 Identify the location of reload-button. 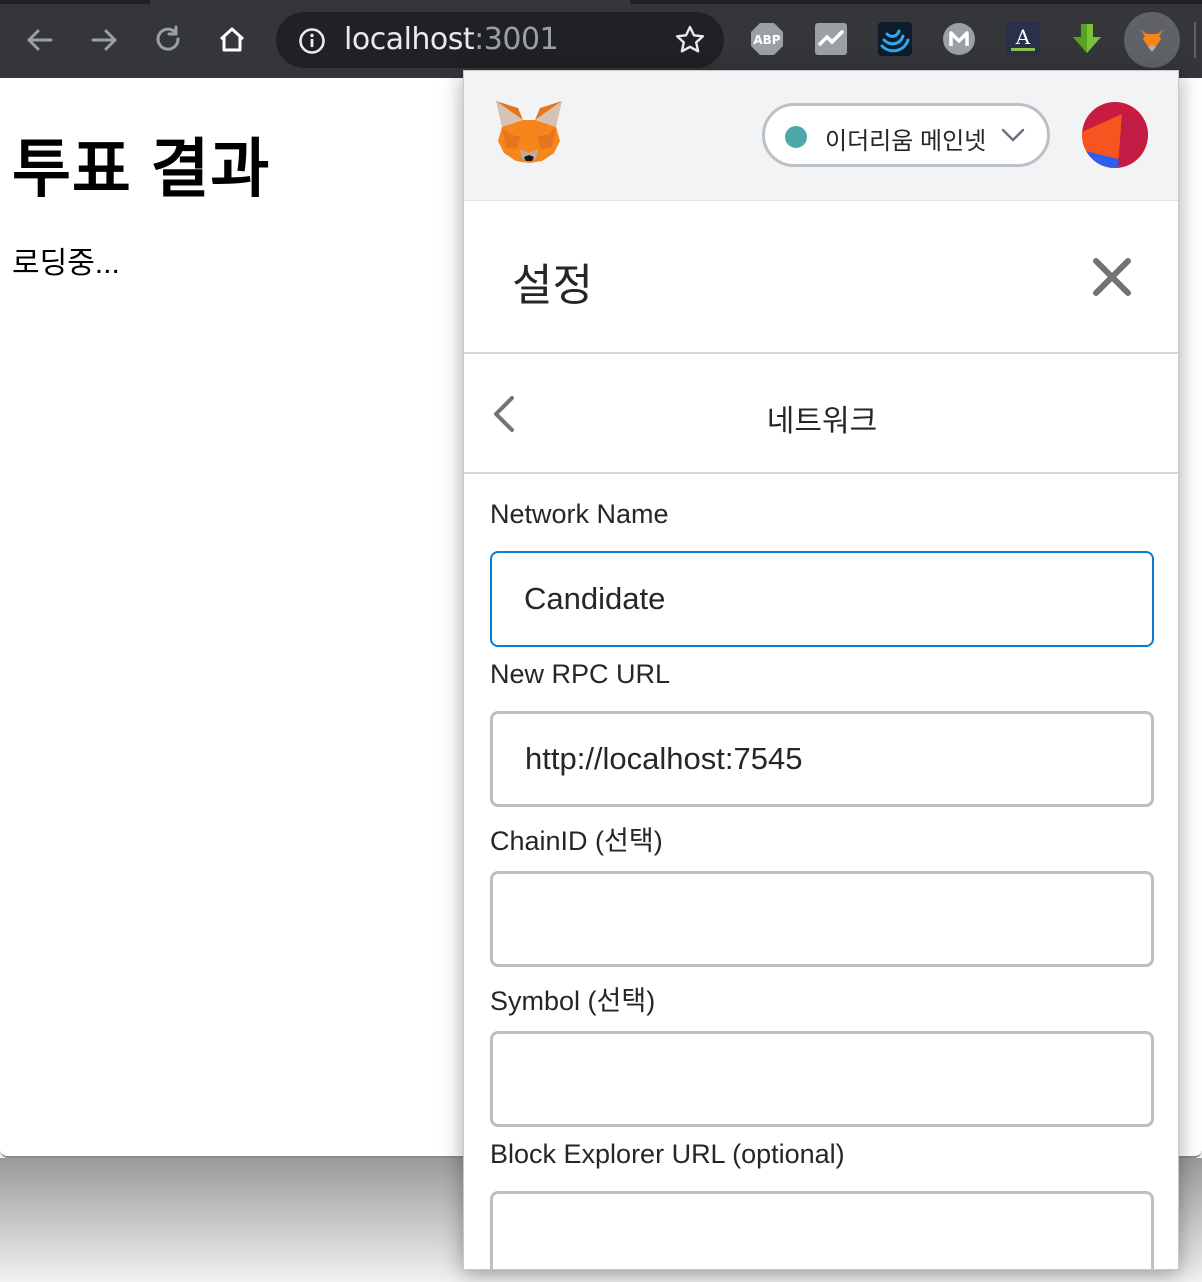
(168, 40).